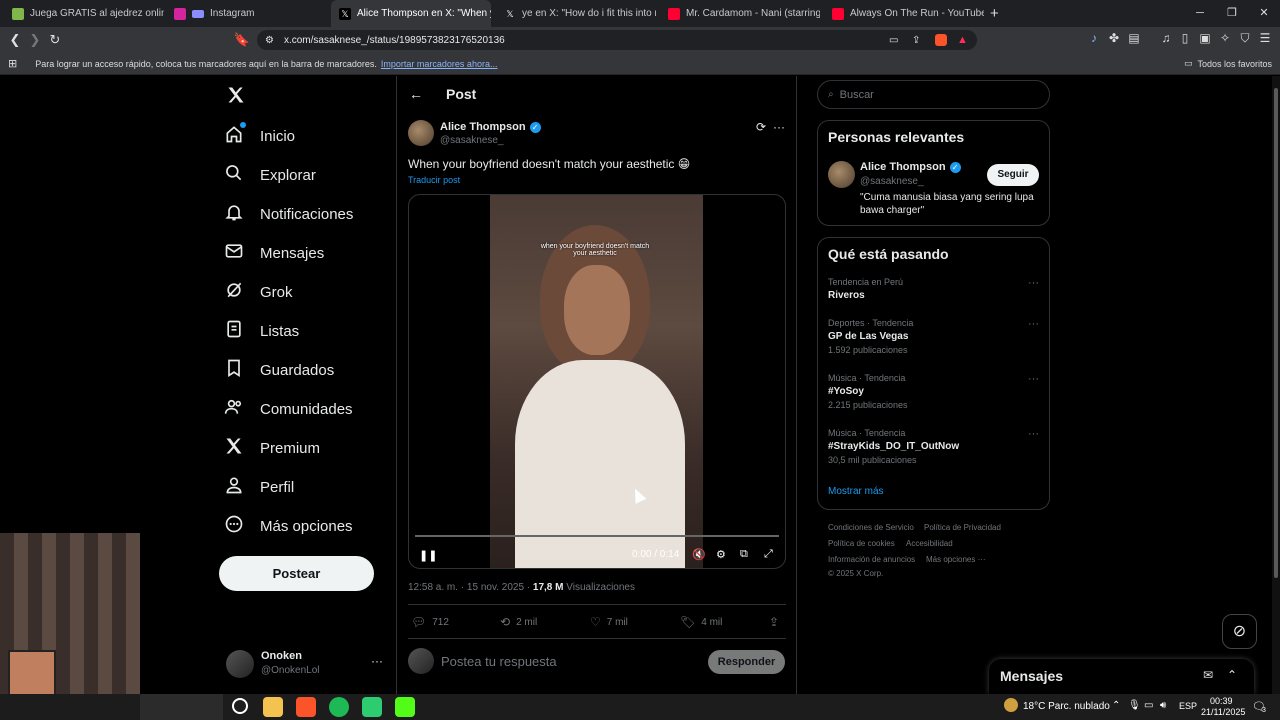 This screenshot has height=720, width=1280. What do you see at coordinates (916, 40) in the screenshot?
I see `share-icon: ⇪` at bounding box center [916, 40].